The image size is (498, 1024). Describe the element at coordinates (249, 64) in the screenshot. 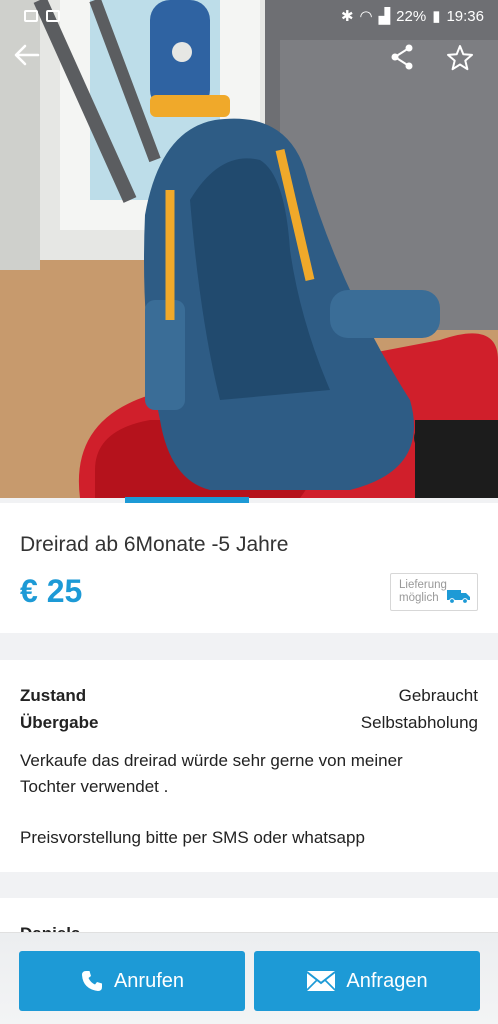

I see `photo-toolbar` at that location.